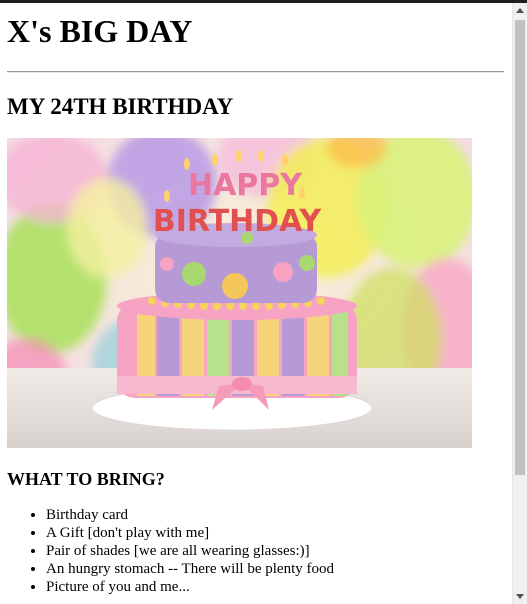  I want to click on scroll-down-button, so click(520, 596).